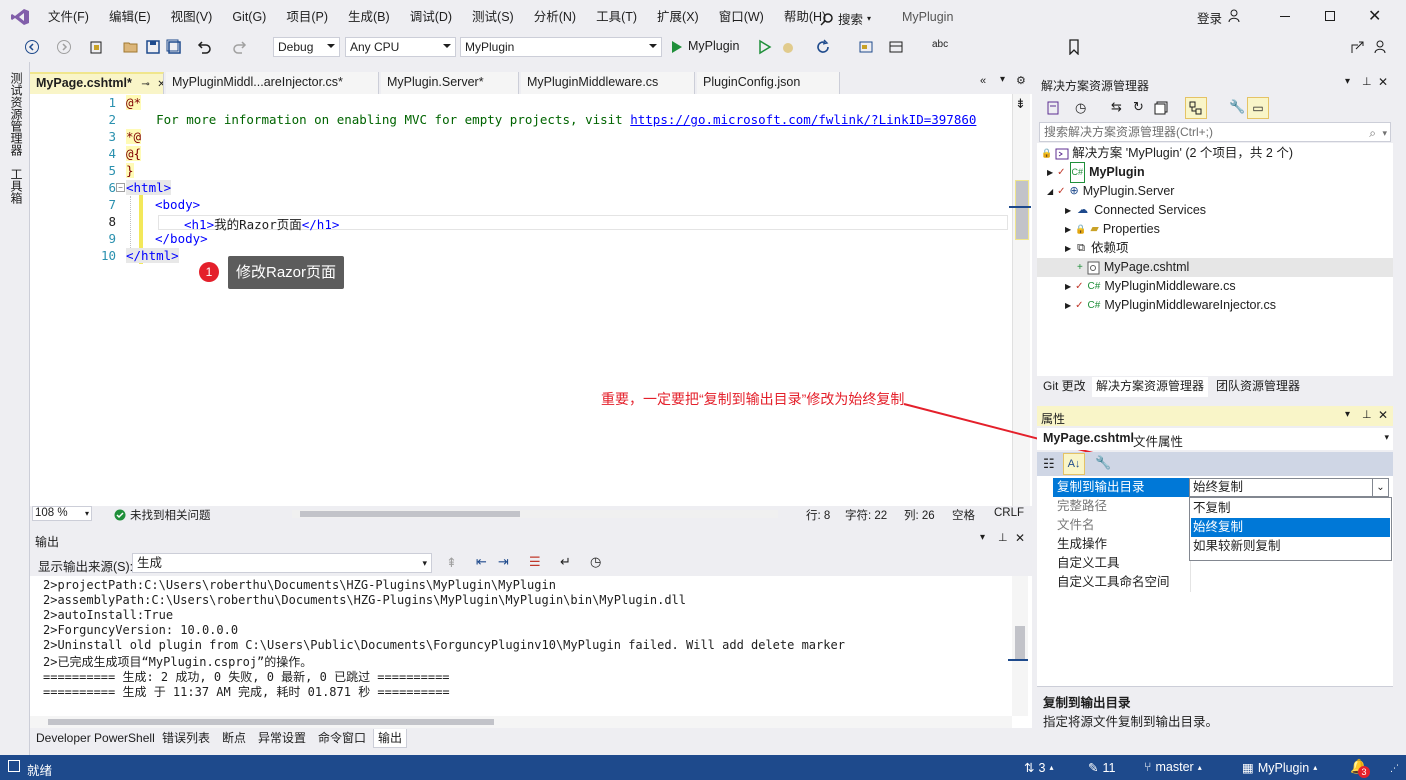  Describe the element at coordinates (963, 515) in the screenshot. I see `indent-indicator: 空格` at that location.